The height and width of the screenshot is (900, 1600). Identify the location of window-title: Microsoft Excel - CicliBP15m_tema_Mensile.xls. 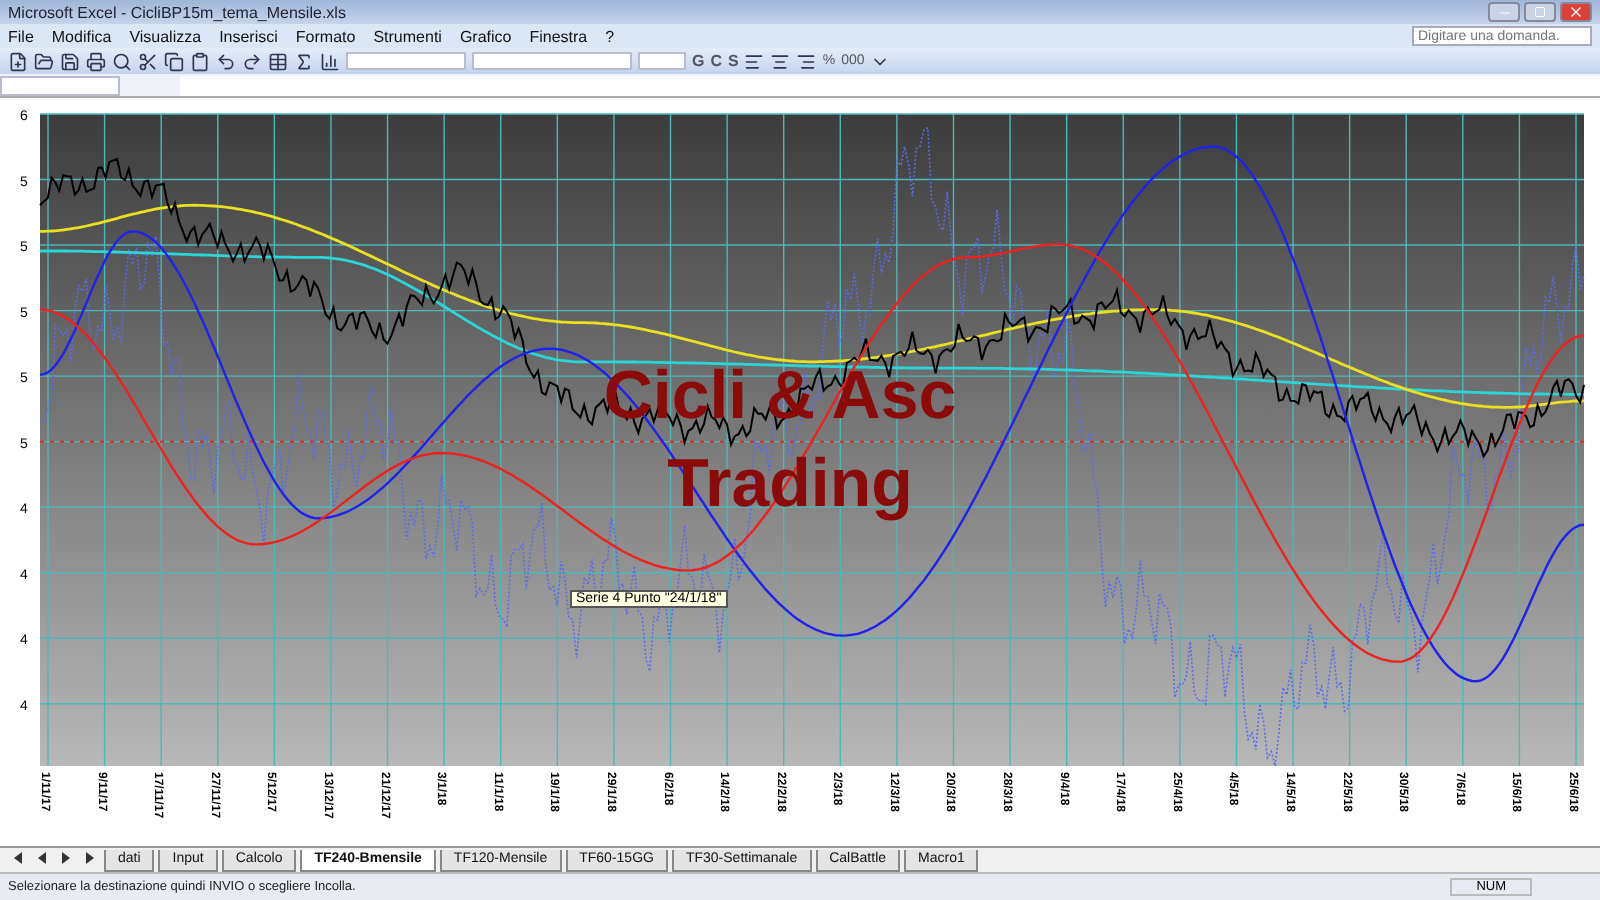
(177, 12).